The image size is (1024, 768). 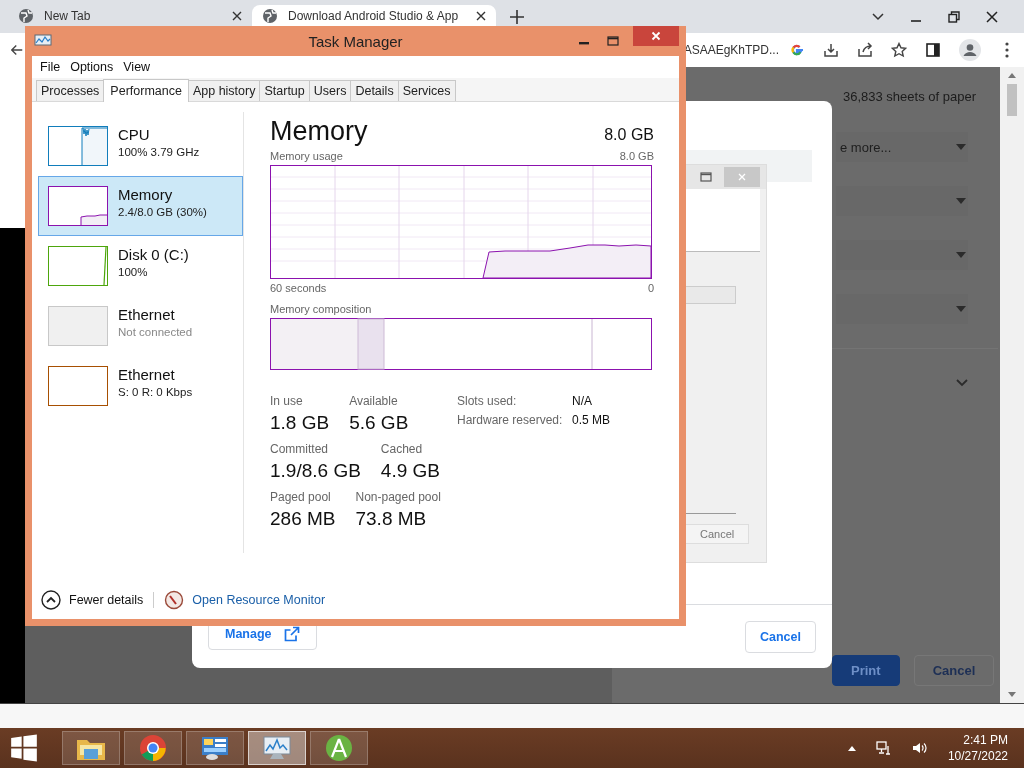 What do you see at coordinates (878, 16) in the screenshot?
I see `chevron-down-icon` at bounding box center [878, 16].